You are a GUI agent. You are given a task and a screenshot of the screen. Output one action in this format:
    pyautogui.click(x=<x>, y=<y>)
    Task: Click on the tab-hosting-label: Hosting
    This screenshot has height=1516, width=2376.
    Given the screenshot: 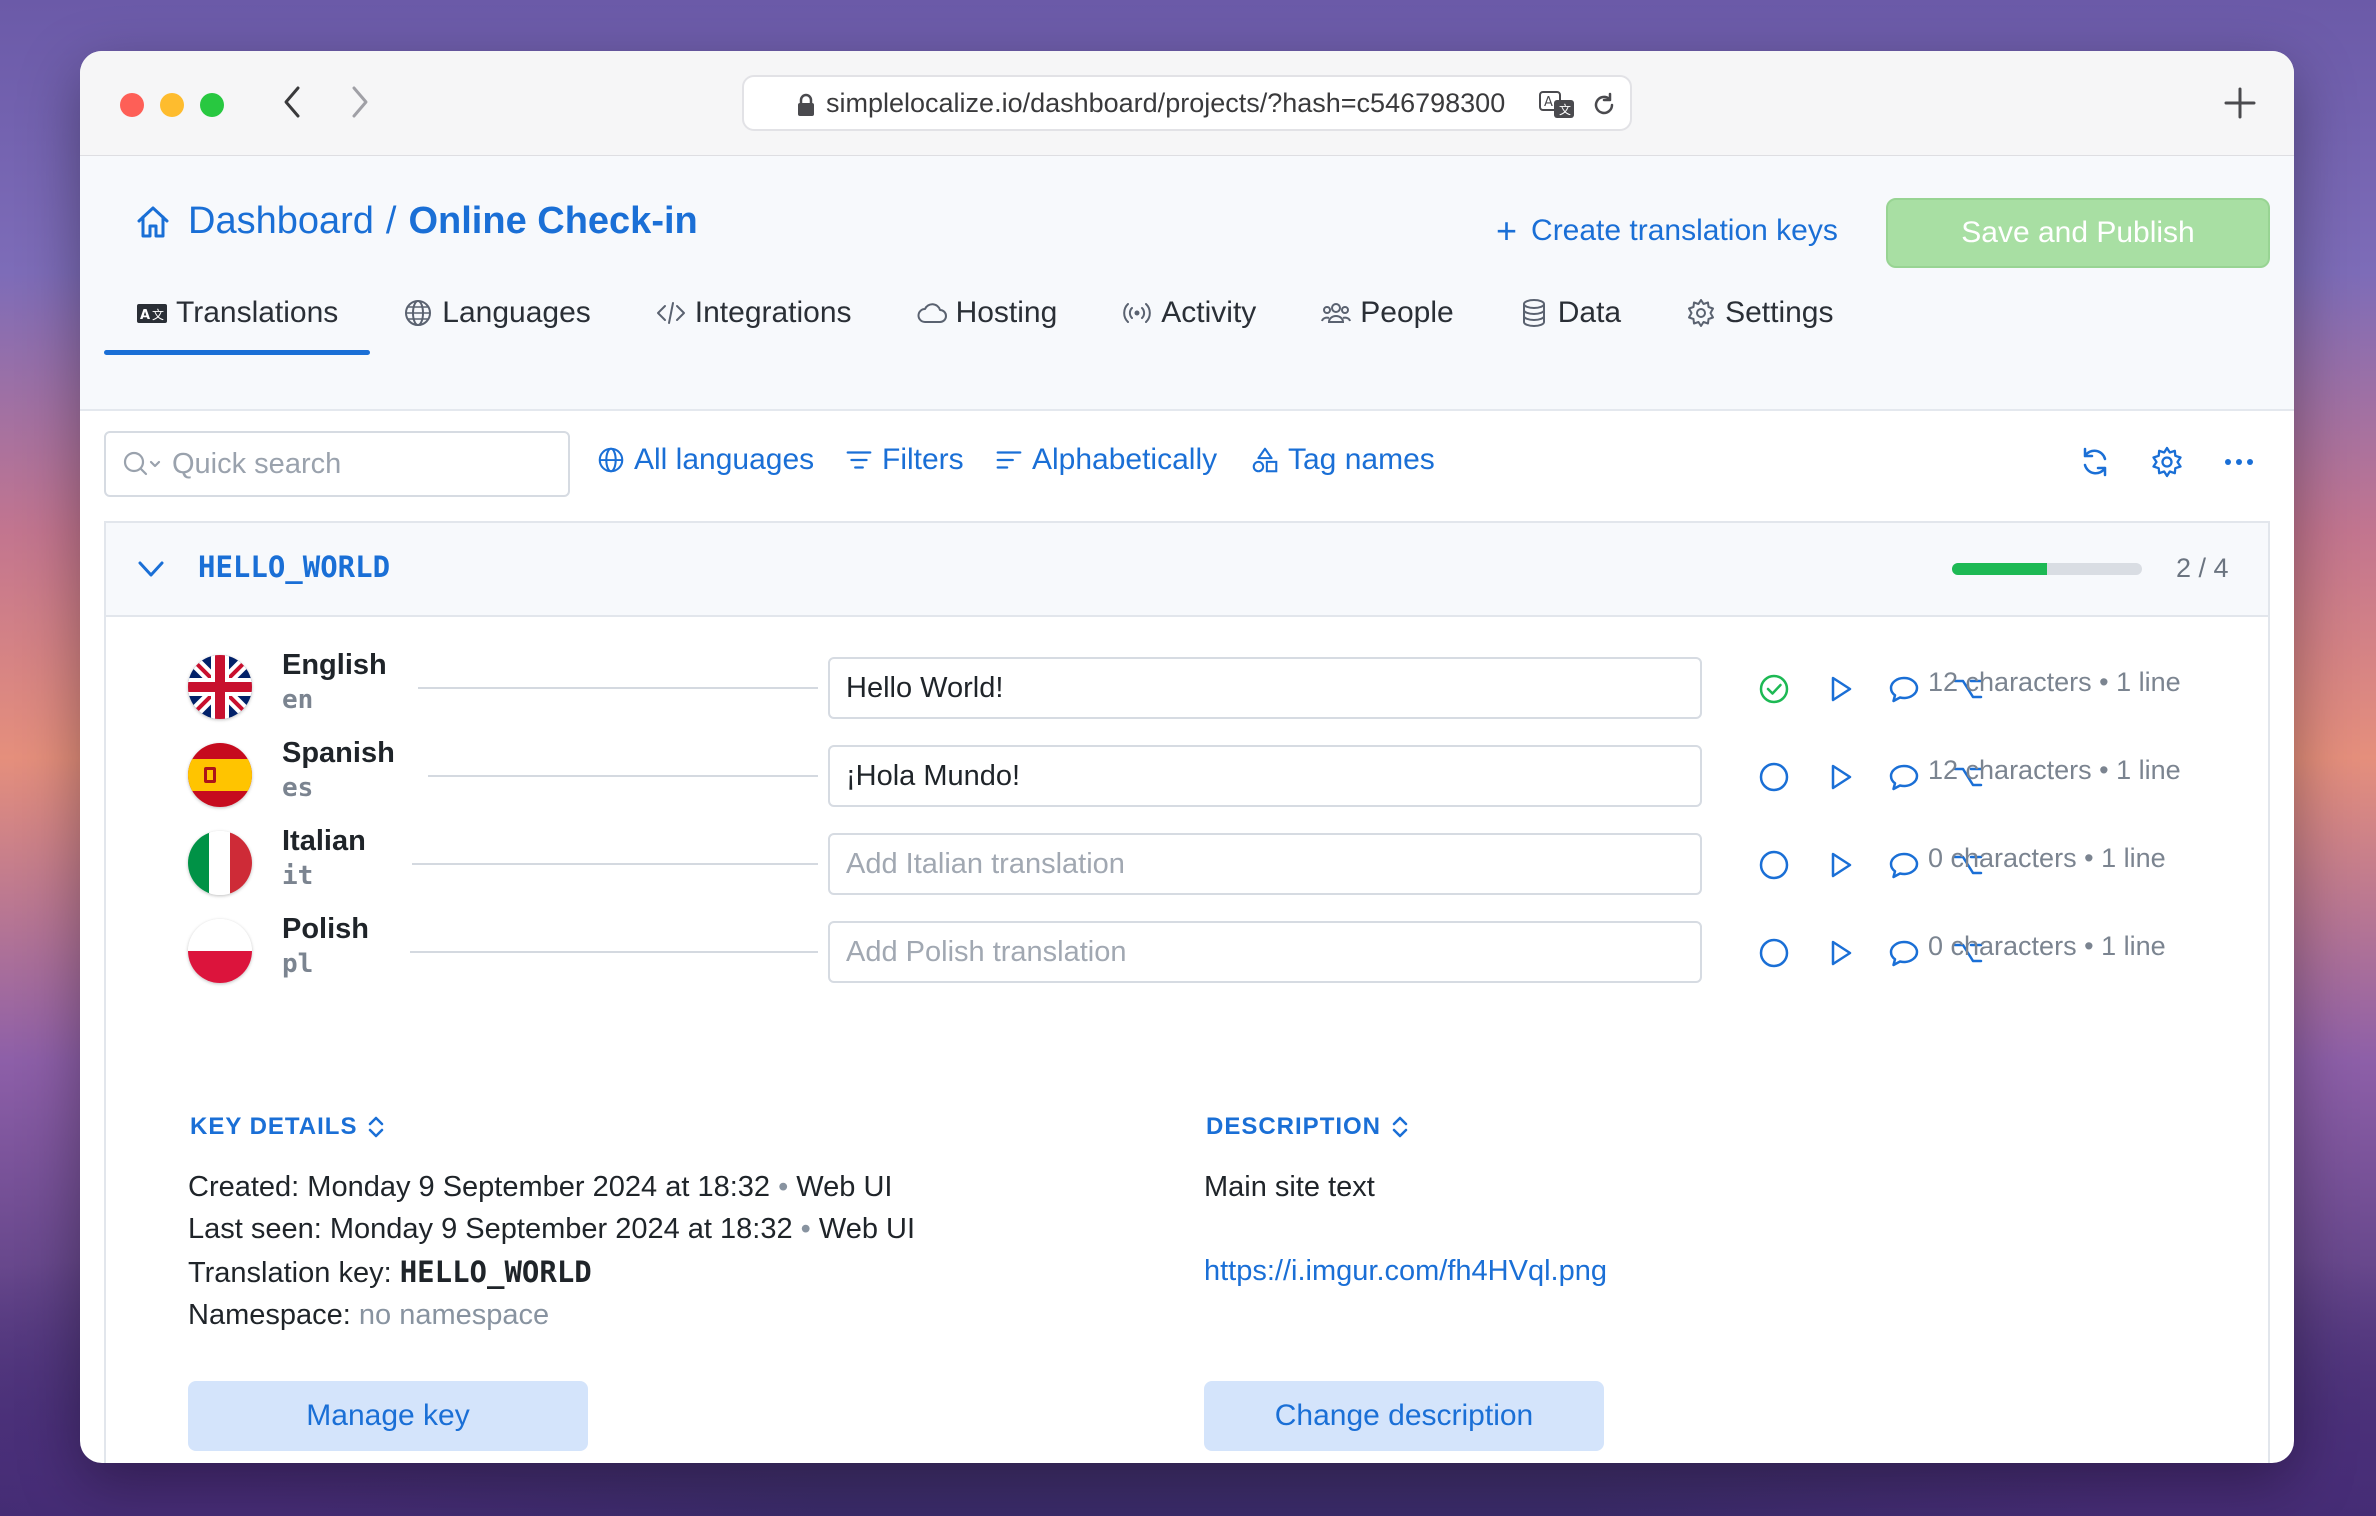 What is the action you would take?
    pyautogui.click(x=1006, y=312)
    